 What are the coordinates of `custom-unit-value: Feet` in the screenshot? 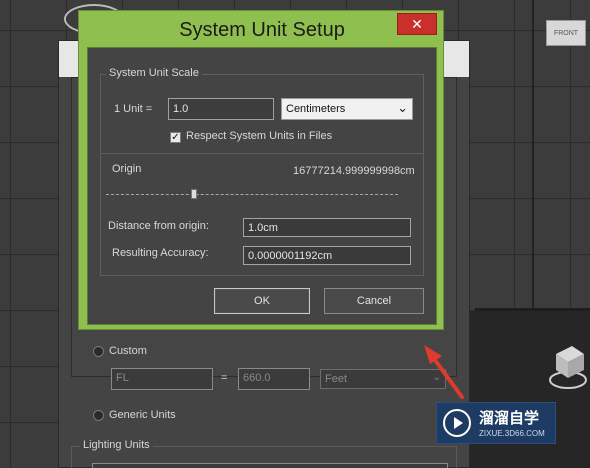 It's located at (336, 379).